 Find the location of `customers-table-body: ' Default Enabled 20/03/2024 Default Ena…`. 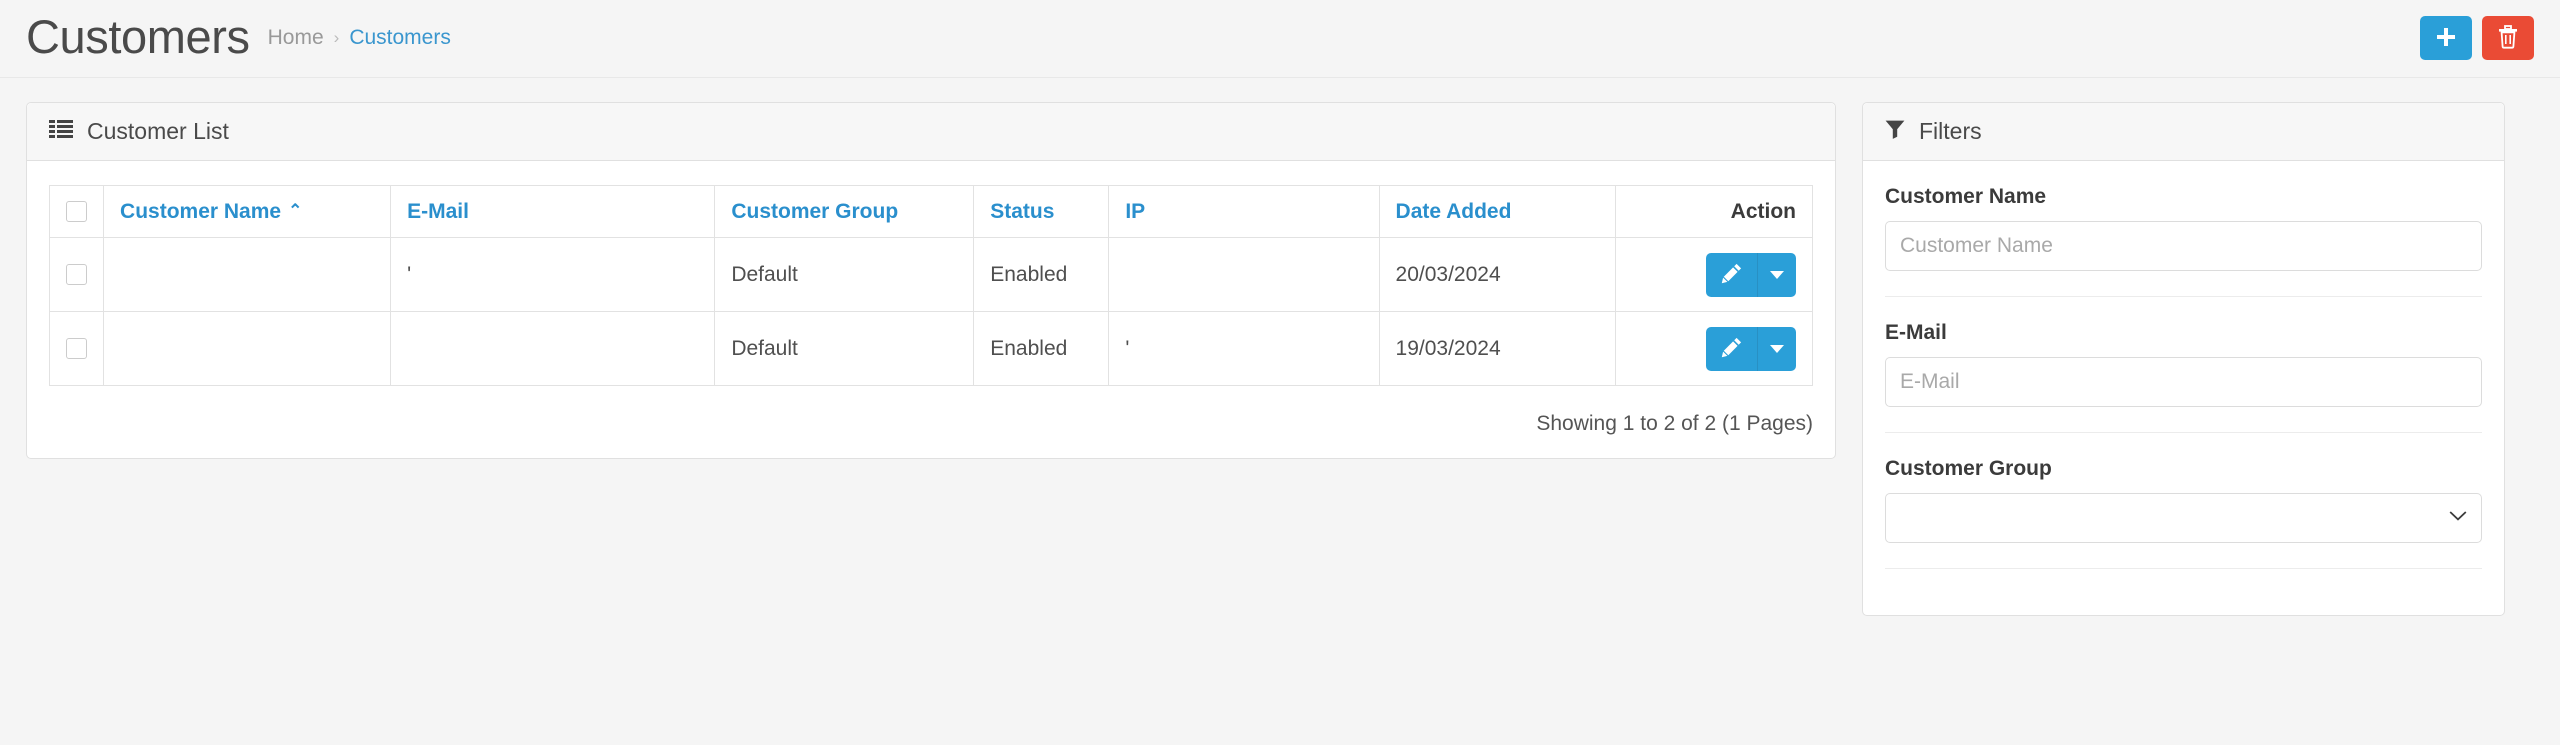

customers-table-body: ' Default Enabled 20/03/2024 Default Ena… is located at coordinates (931, 311).